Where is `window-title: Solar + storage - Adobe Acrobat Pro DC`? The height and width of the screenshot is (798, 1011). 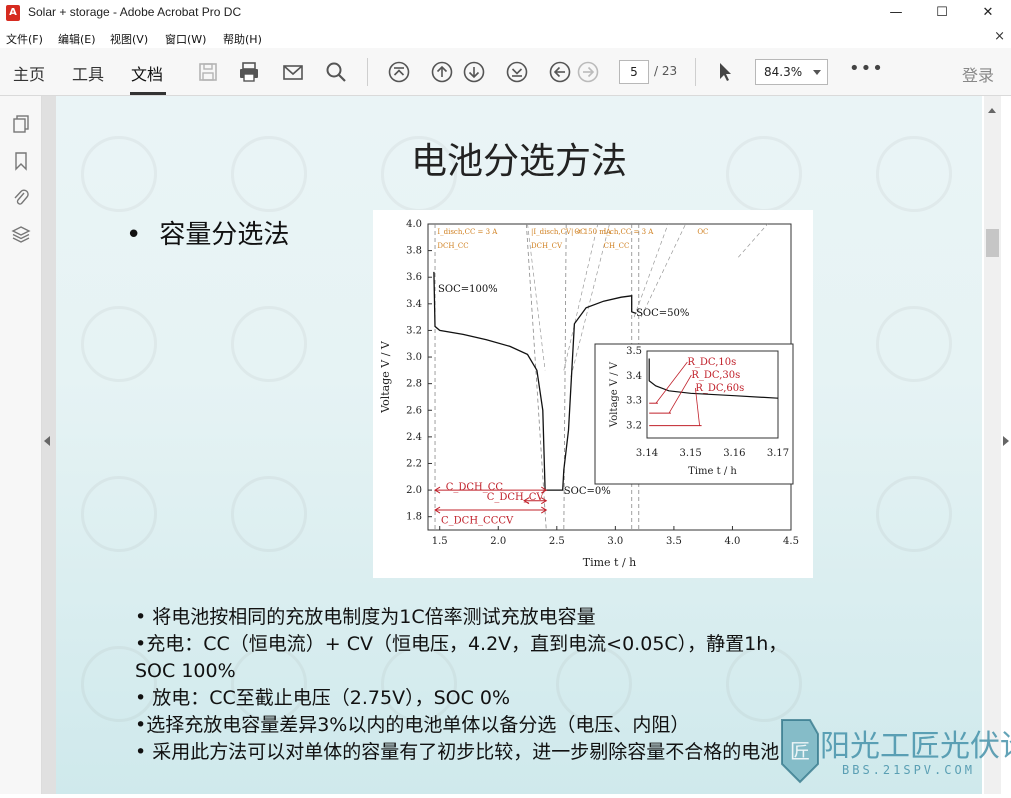 window-title: Solar + storage - Adobe Acrobat Pro DC is located at coordinates (135, 12).